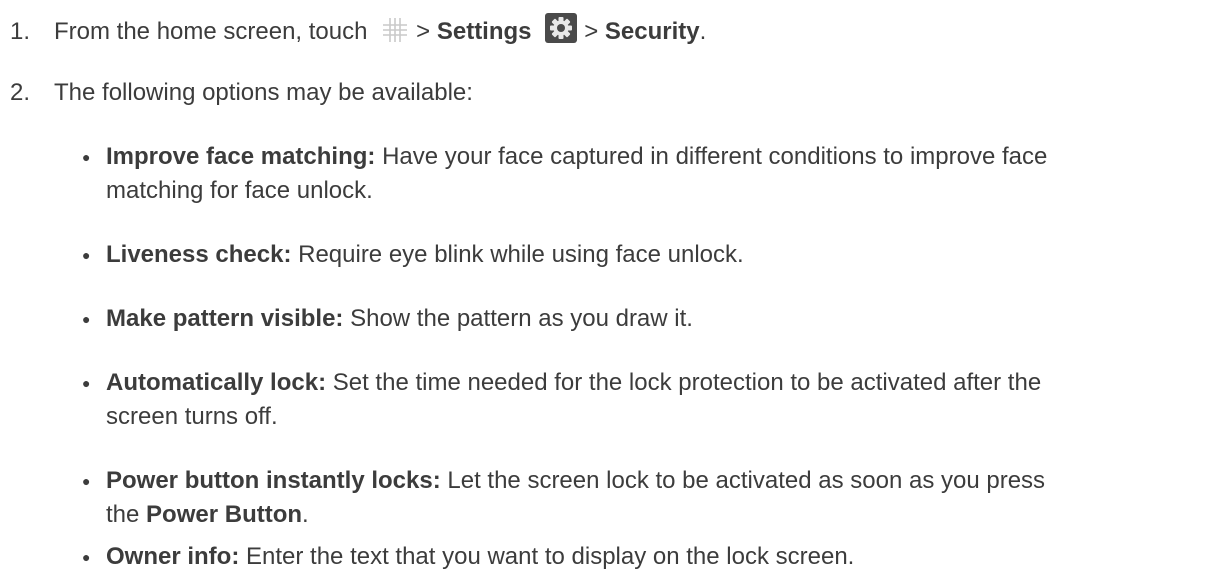  What do you see at coordinates (211, 31) in the screenshot?
I see `step-text: From the home screen, touch` at bounding box center [211, 31].